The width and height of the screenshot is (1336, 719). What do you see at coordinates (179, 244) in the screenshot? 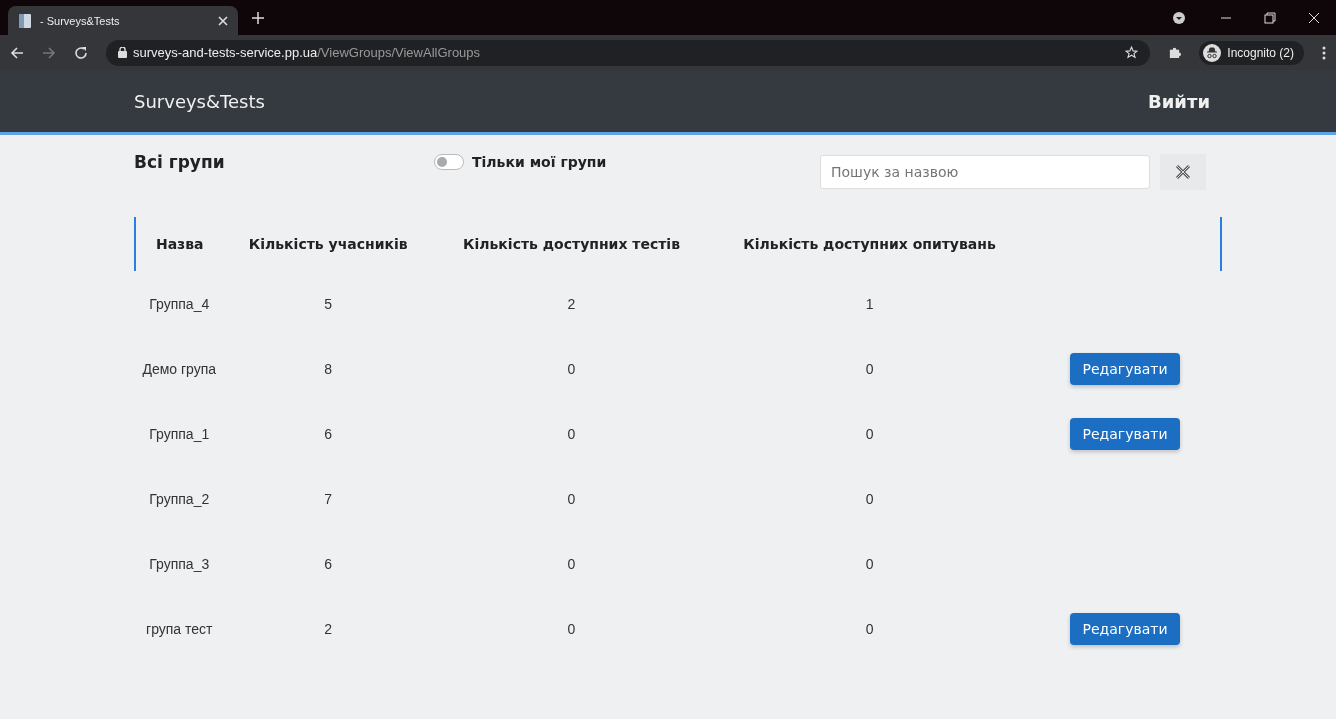
I see `column-header: Назва` at bounding box center [179, 244].